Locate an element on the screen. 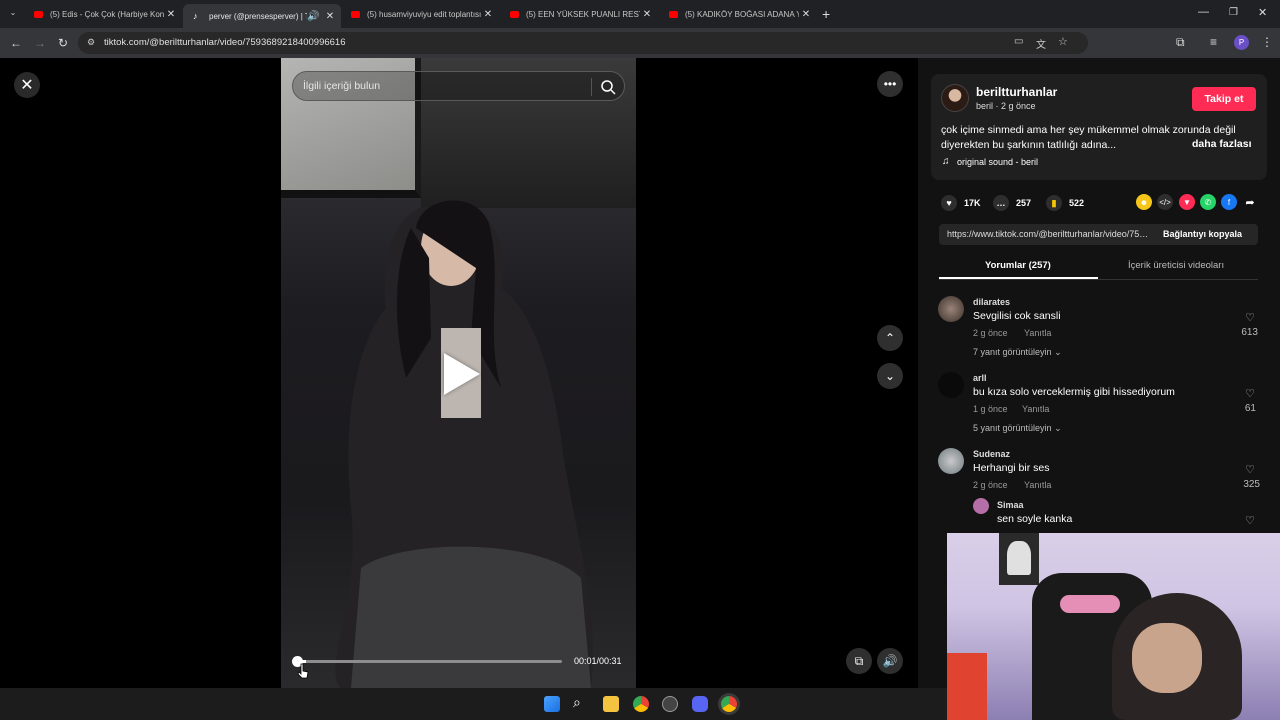 The image size is (1280, 720). new-tab-button: + is located at coordinates (826, 14).